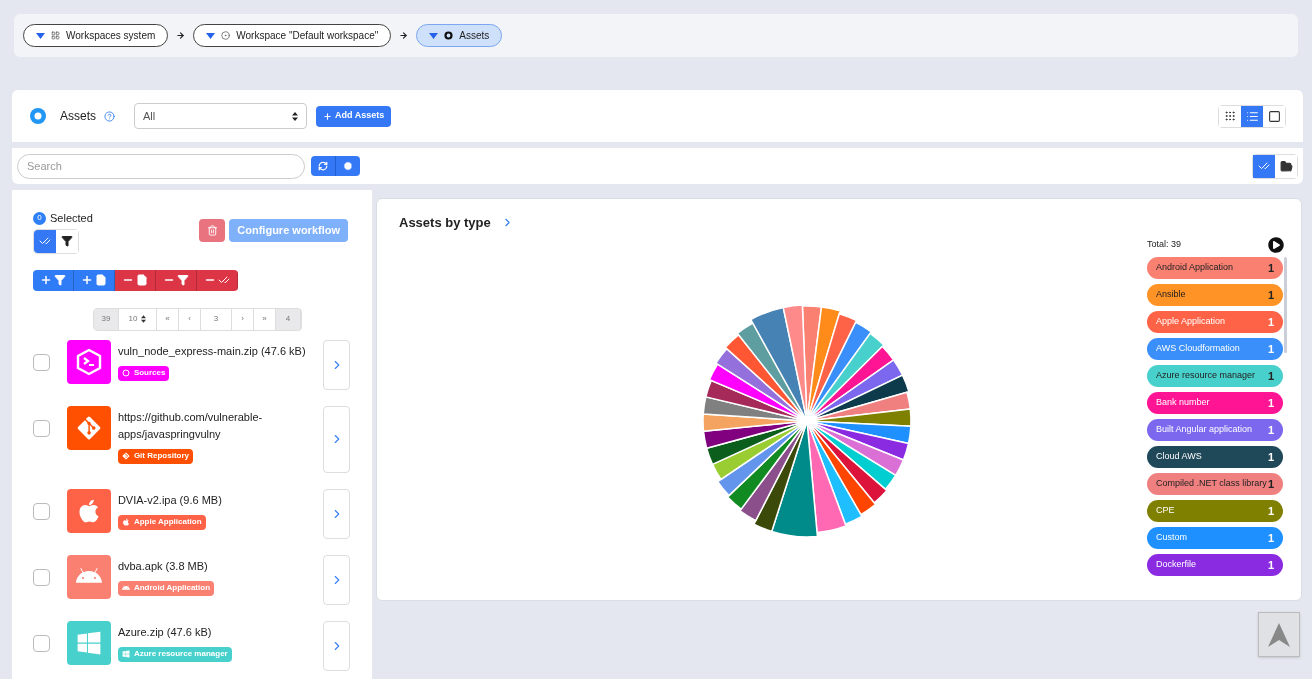 This screenshot has width=1312, height=679. What do you see at coordinates (161, 522) in the screenshot?
I see `asset-type-tag: Apple Application` at bounding box center [161, 522].